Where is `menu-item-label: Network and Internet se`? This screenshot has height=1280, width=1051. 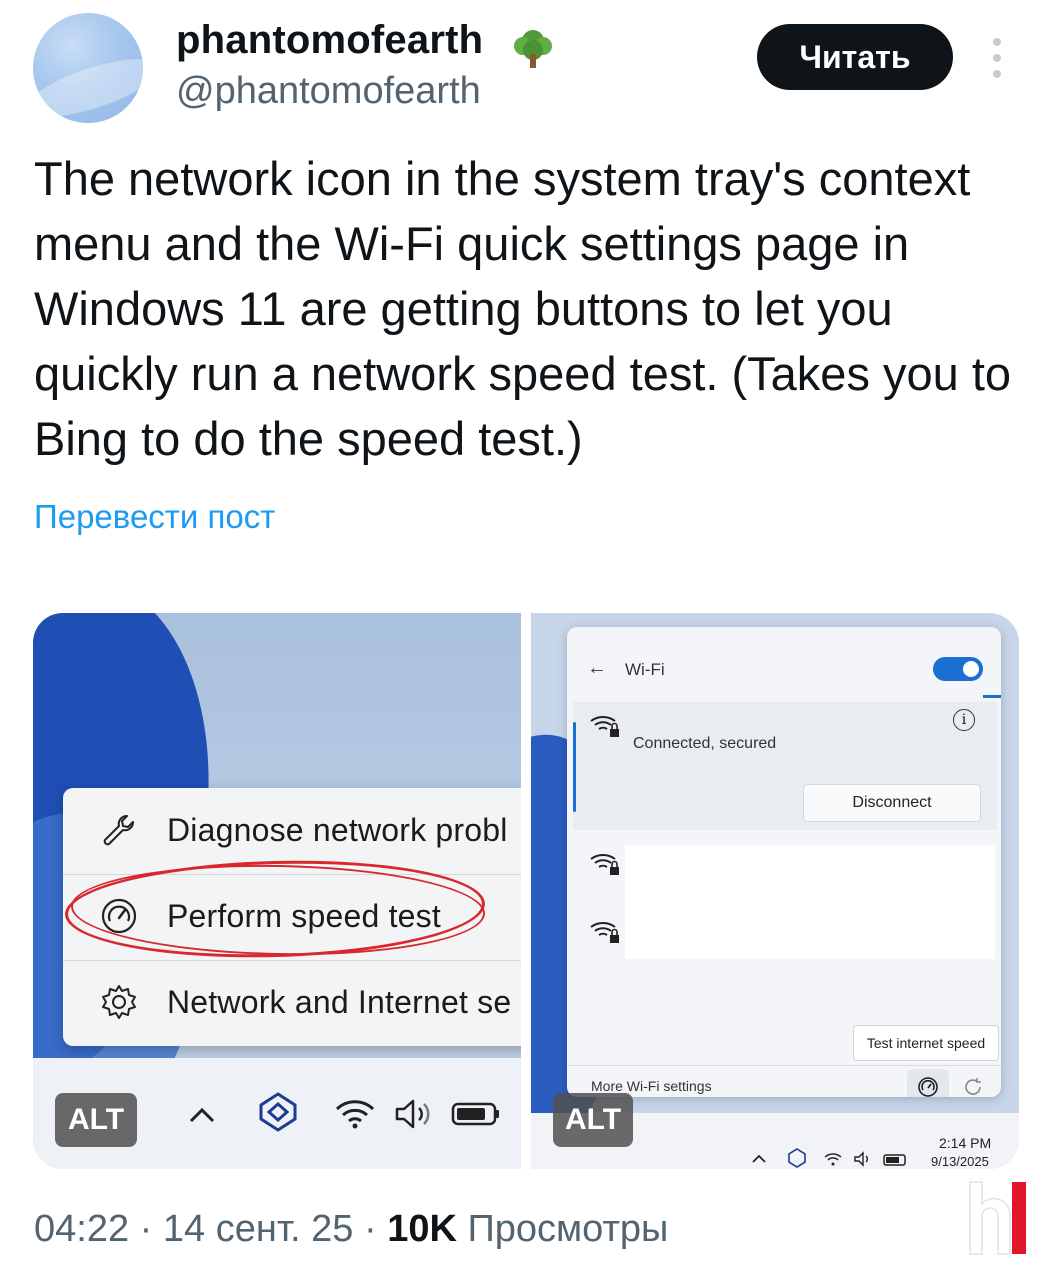
menu-item-label: Network and Internet se is located at coordinates (339, 1001).